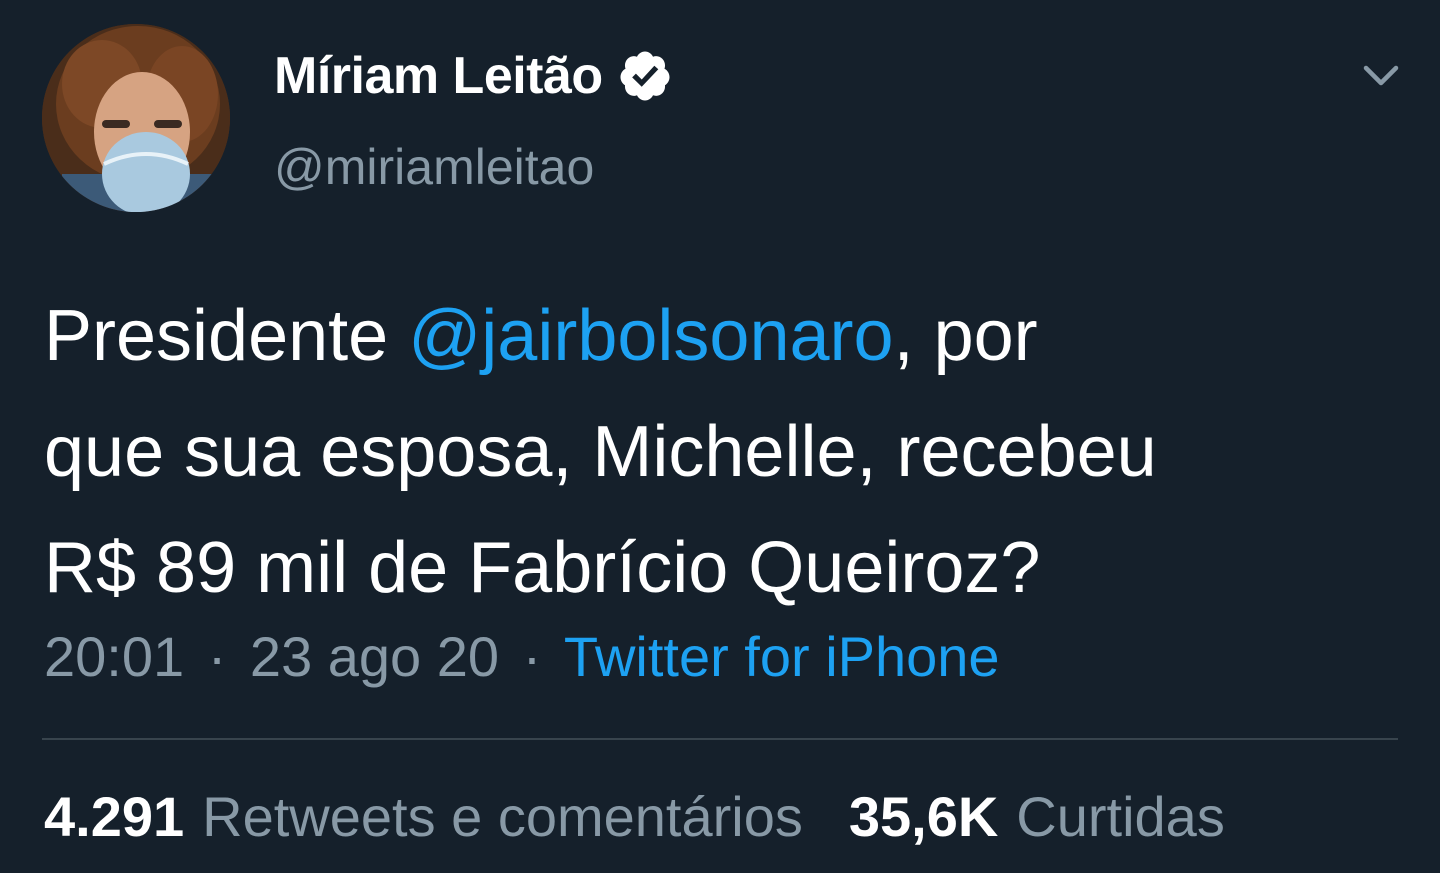  I want to click on avatar, so click(136, 118).